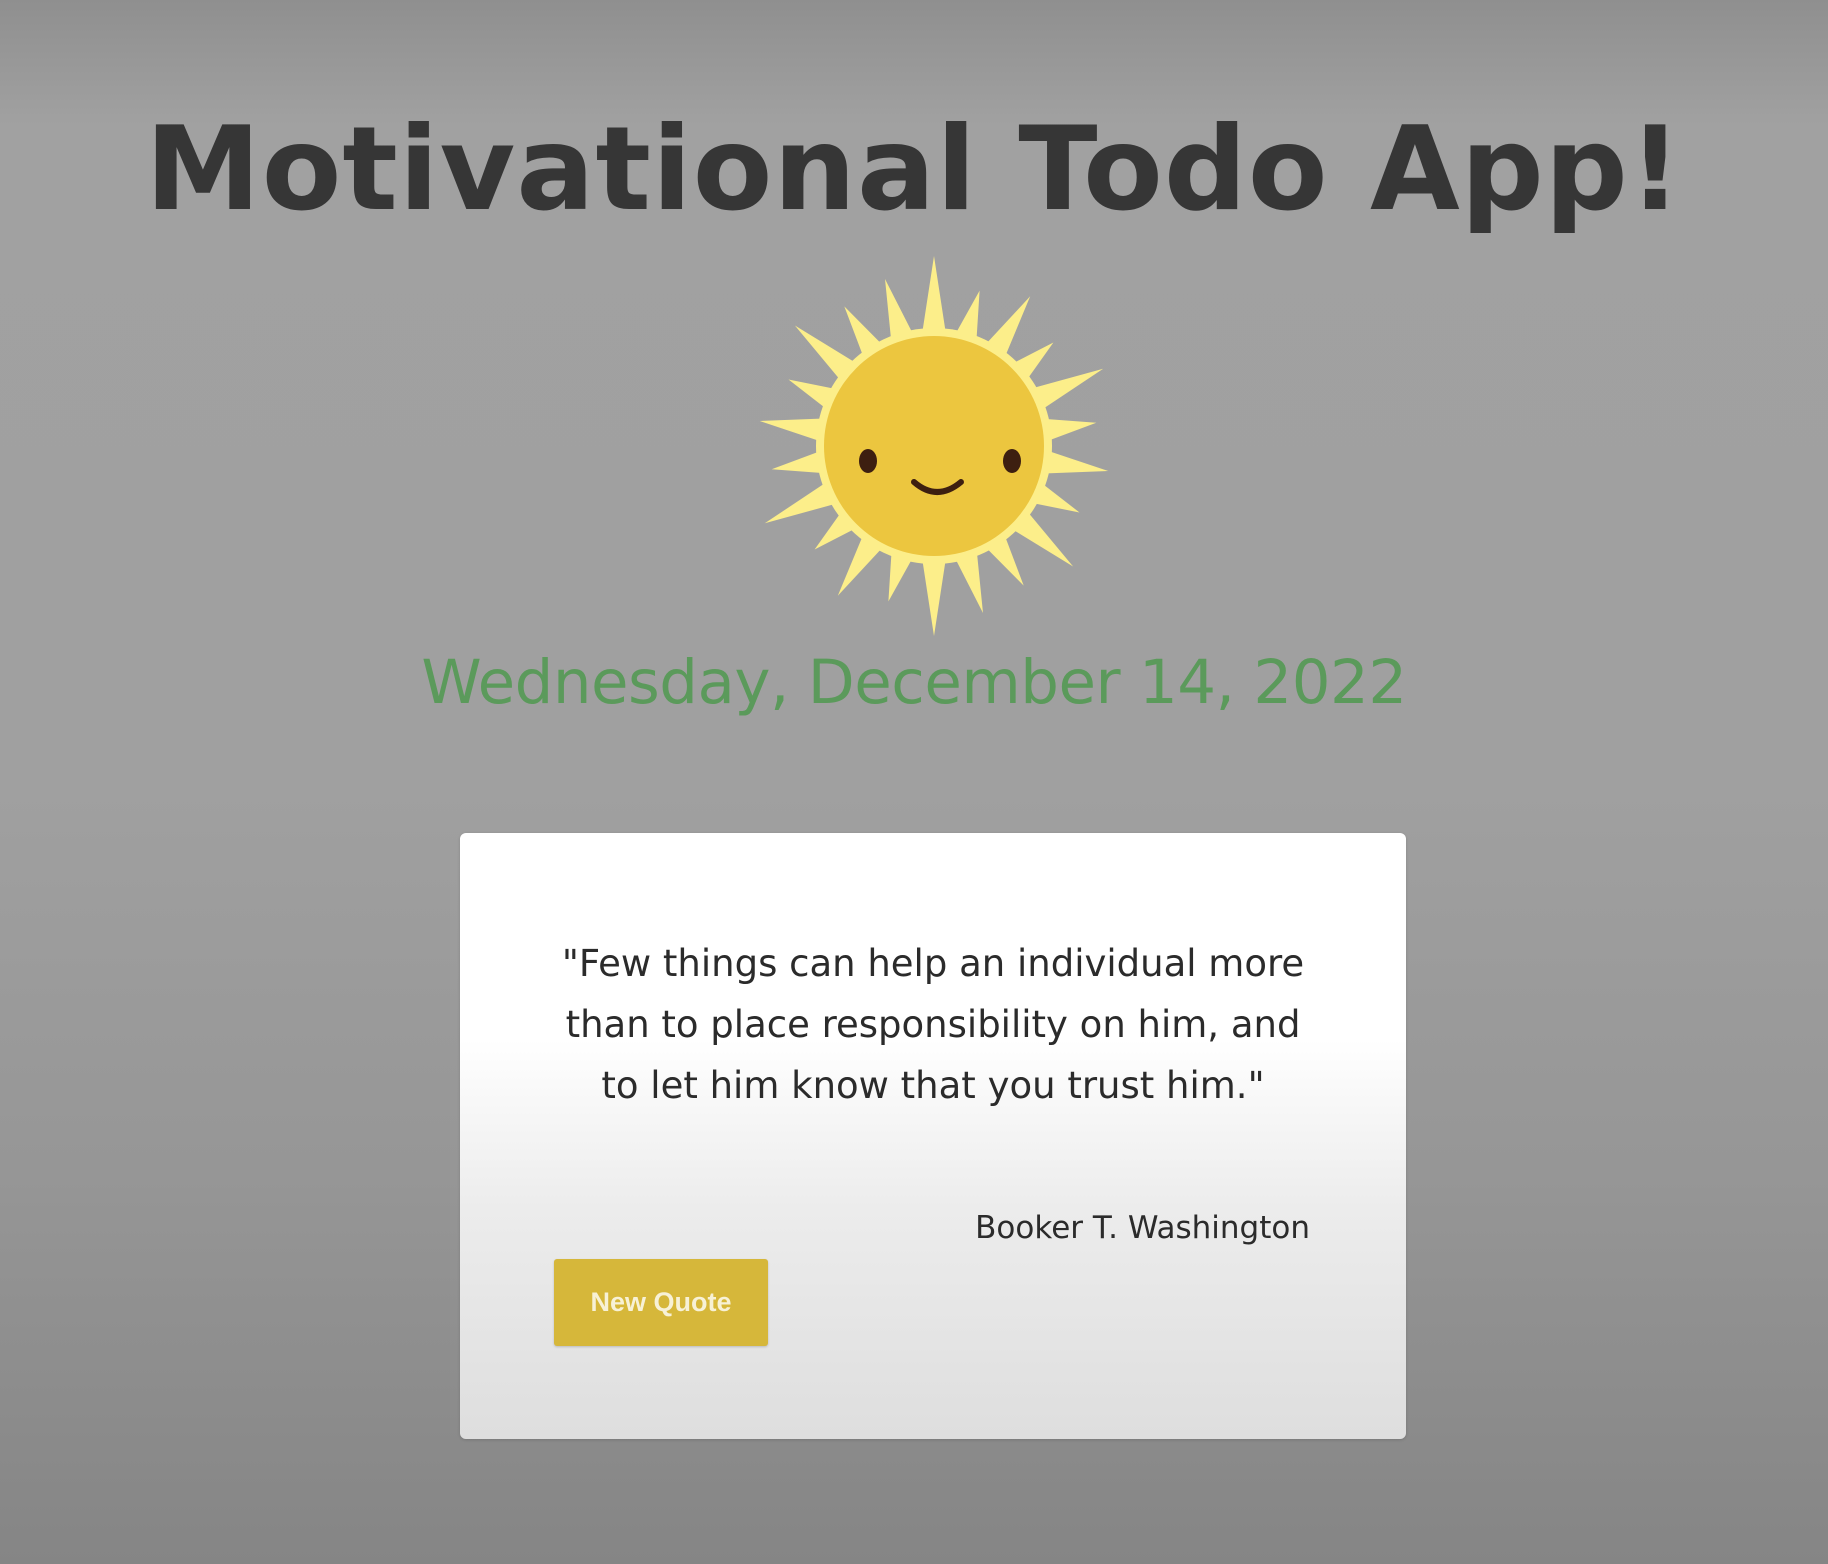  What do you see at coordinates (1142, 1228) in the screenshot?
I see `quote-author: Booker T. Washington` at bounding box center [1142, 1228].